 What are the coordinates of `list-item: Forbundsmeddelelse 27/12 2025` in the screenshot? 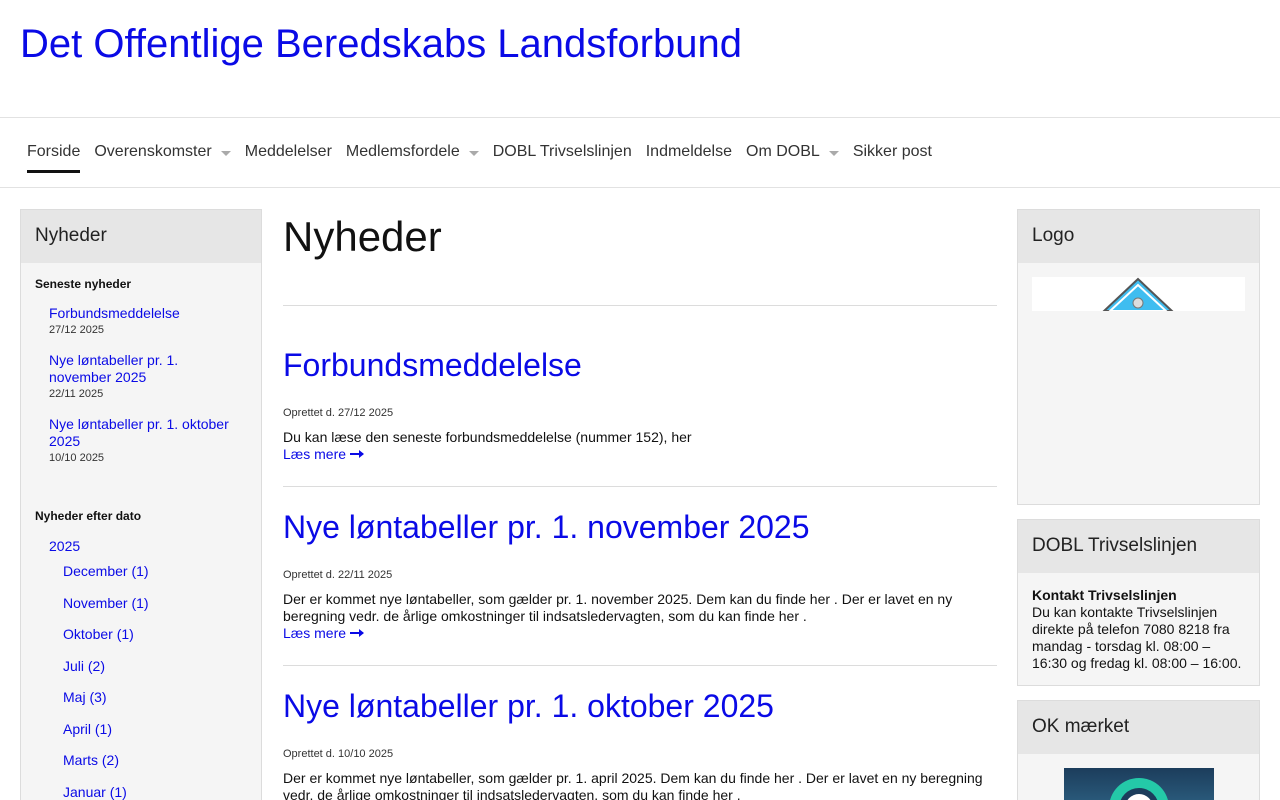 It's located at (146, 320).